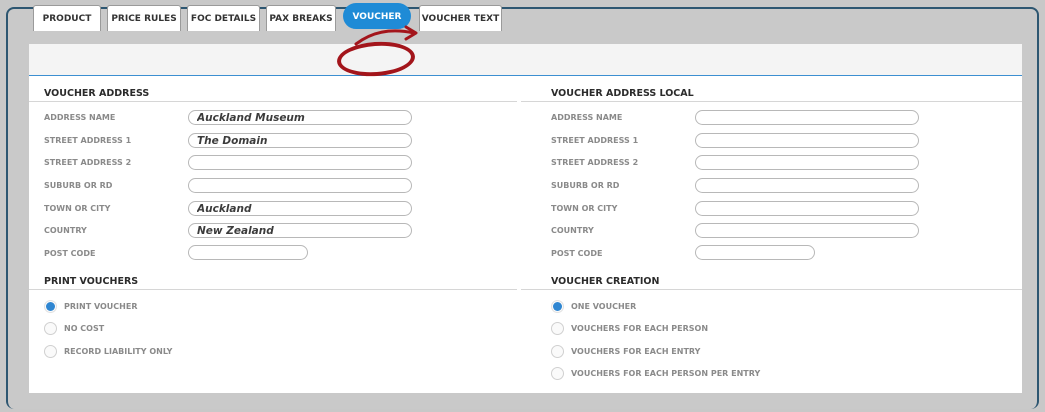  What do you see at coordinates (525, 60) in the screenshot?
I see `tab-bar` at bounding box center [525, 60].